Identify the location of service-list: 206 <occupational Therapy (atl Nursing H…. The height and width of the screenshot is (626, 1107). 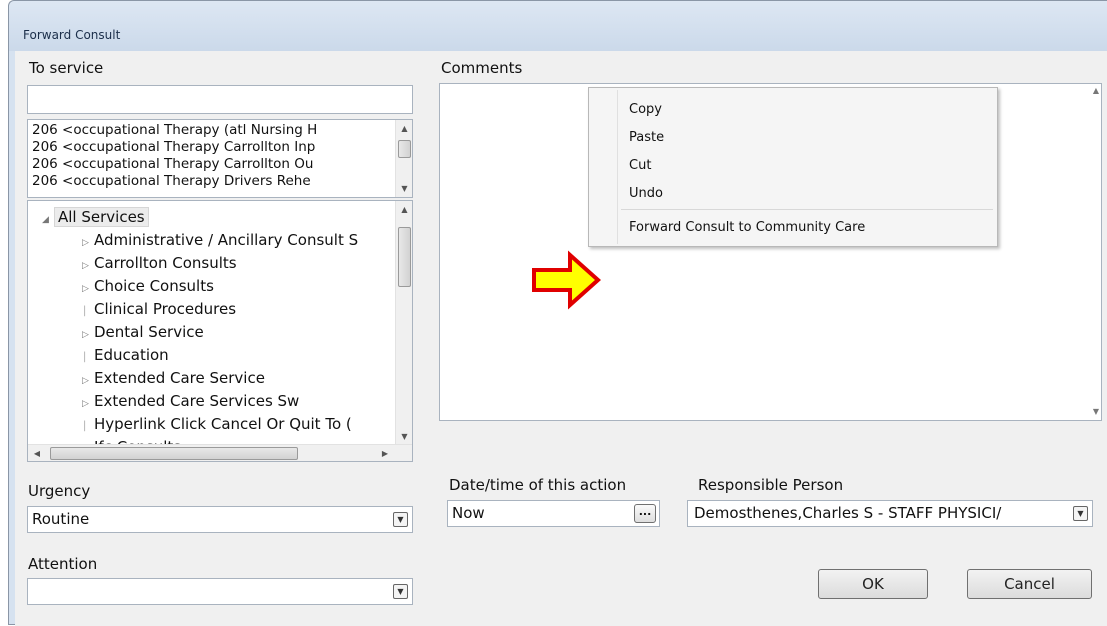
(220, 158).